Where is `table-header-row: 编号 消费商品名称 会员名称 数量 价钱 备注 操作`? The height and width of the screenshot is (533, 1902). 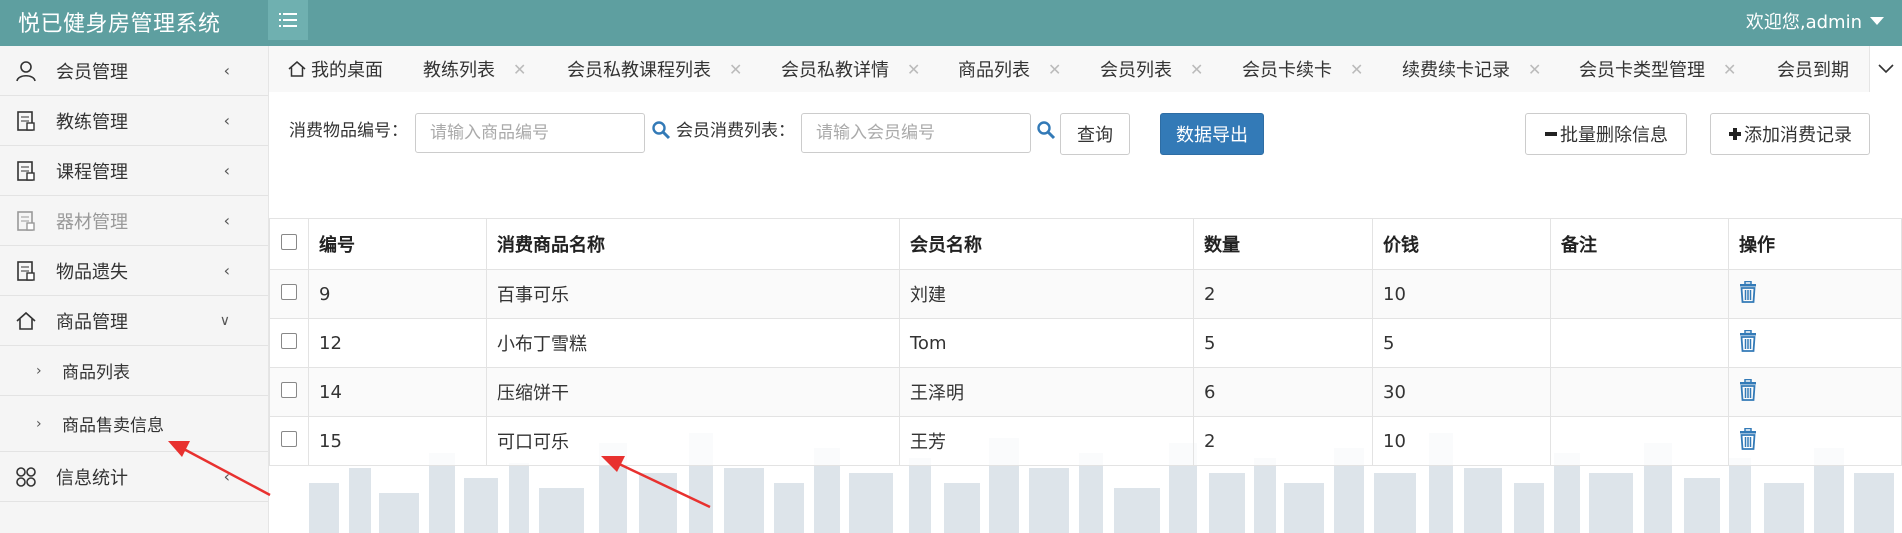 table-header-row: 编号 消费商品名称 会员名称 数量 价钱 备注 操作 is located at coordinates (1085, 244).